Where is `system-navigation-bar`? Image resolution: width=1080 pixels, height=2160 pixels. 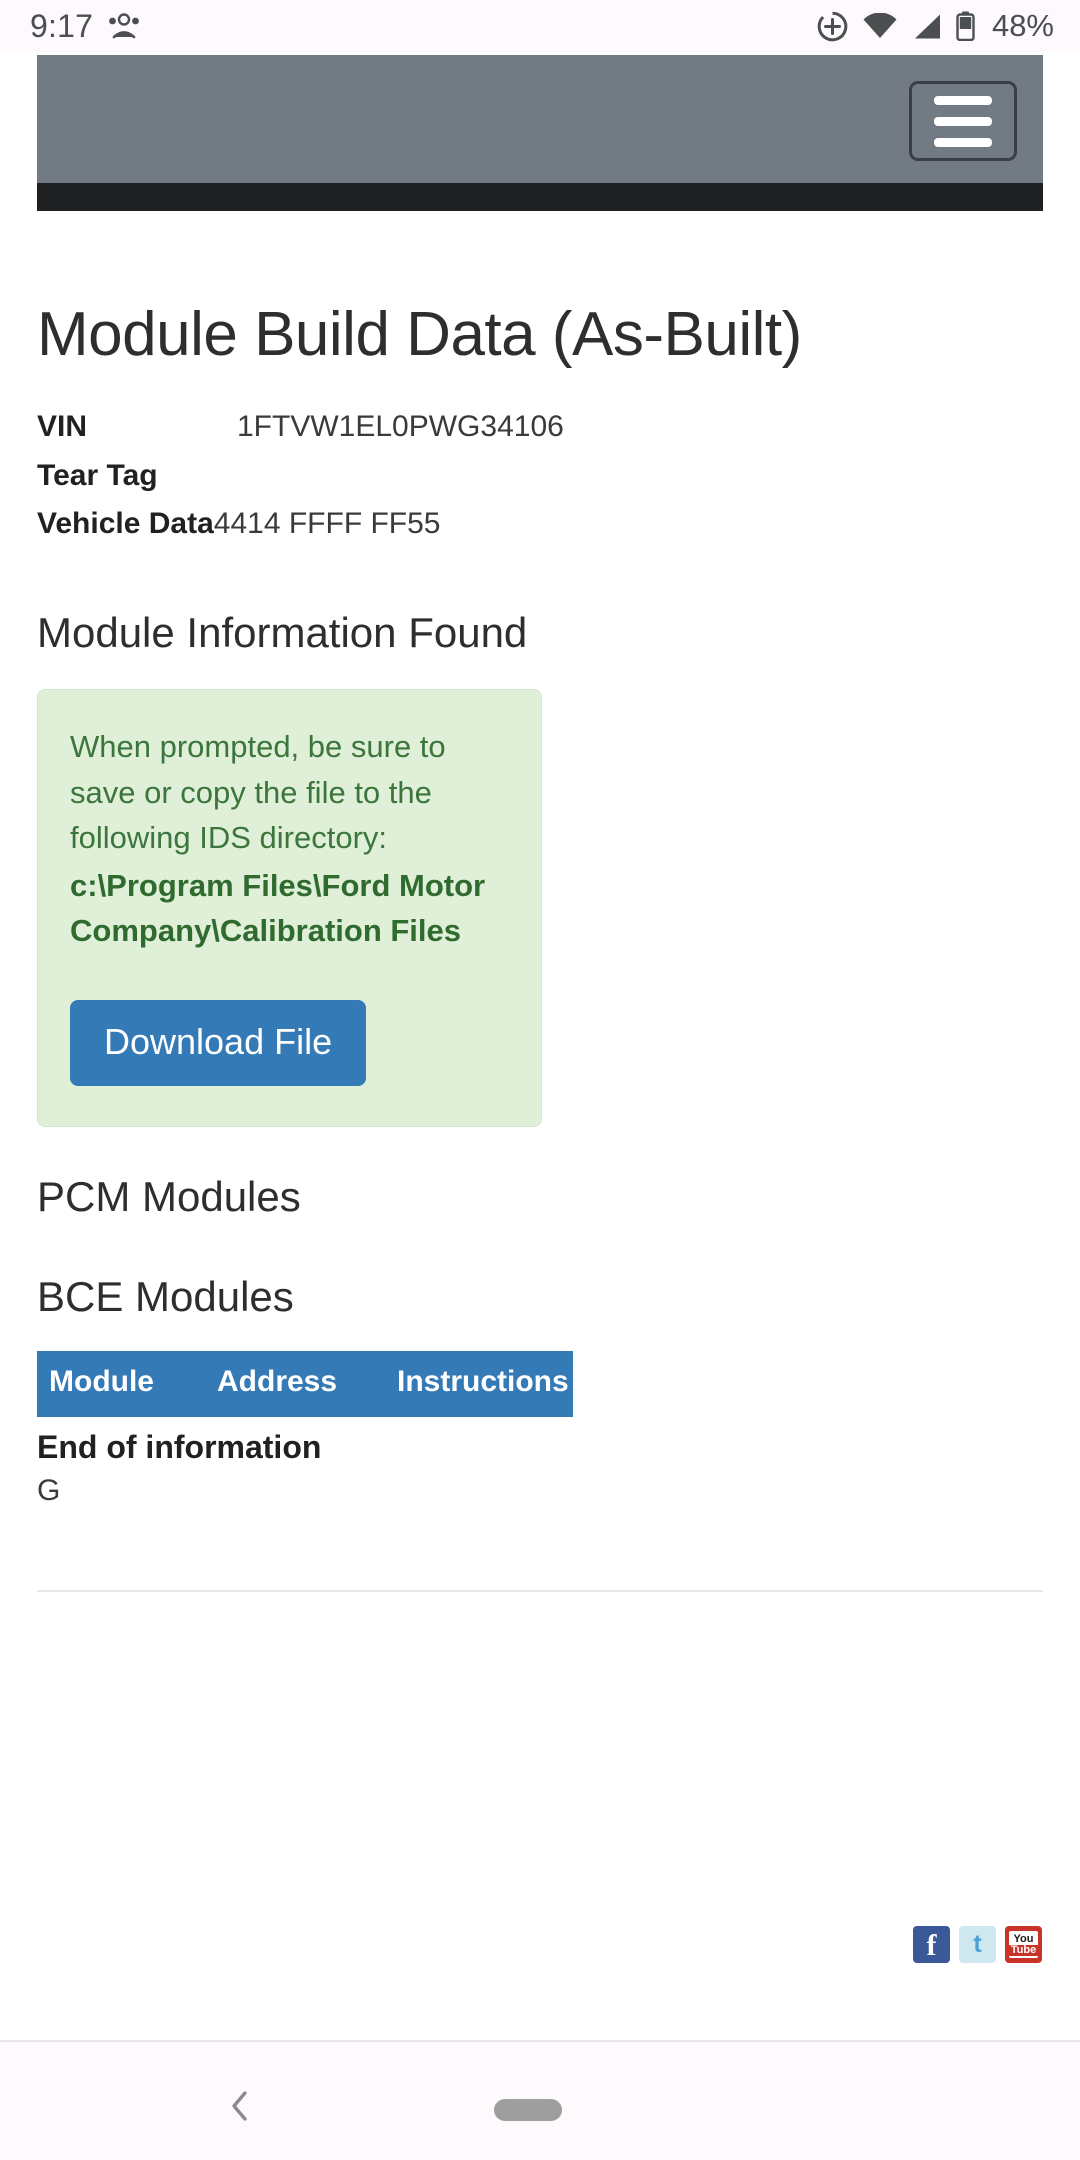
system-navigation-bar is located at coordinates (540, 2101).